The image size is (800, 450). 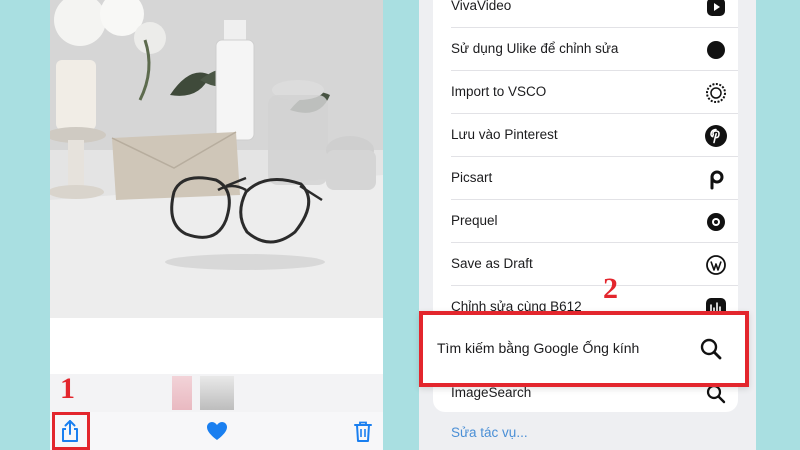 What do you see at coordinates (481, 6) in the screenshot?
I see `action-label: VivaVideo` at bounding box center [481, 6].